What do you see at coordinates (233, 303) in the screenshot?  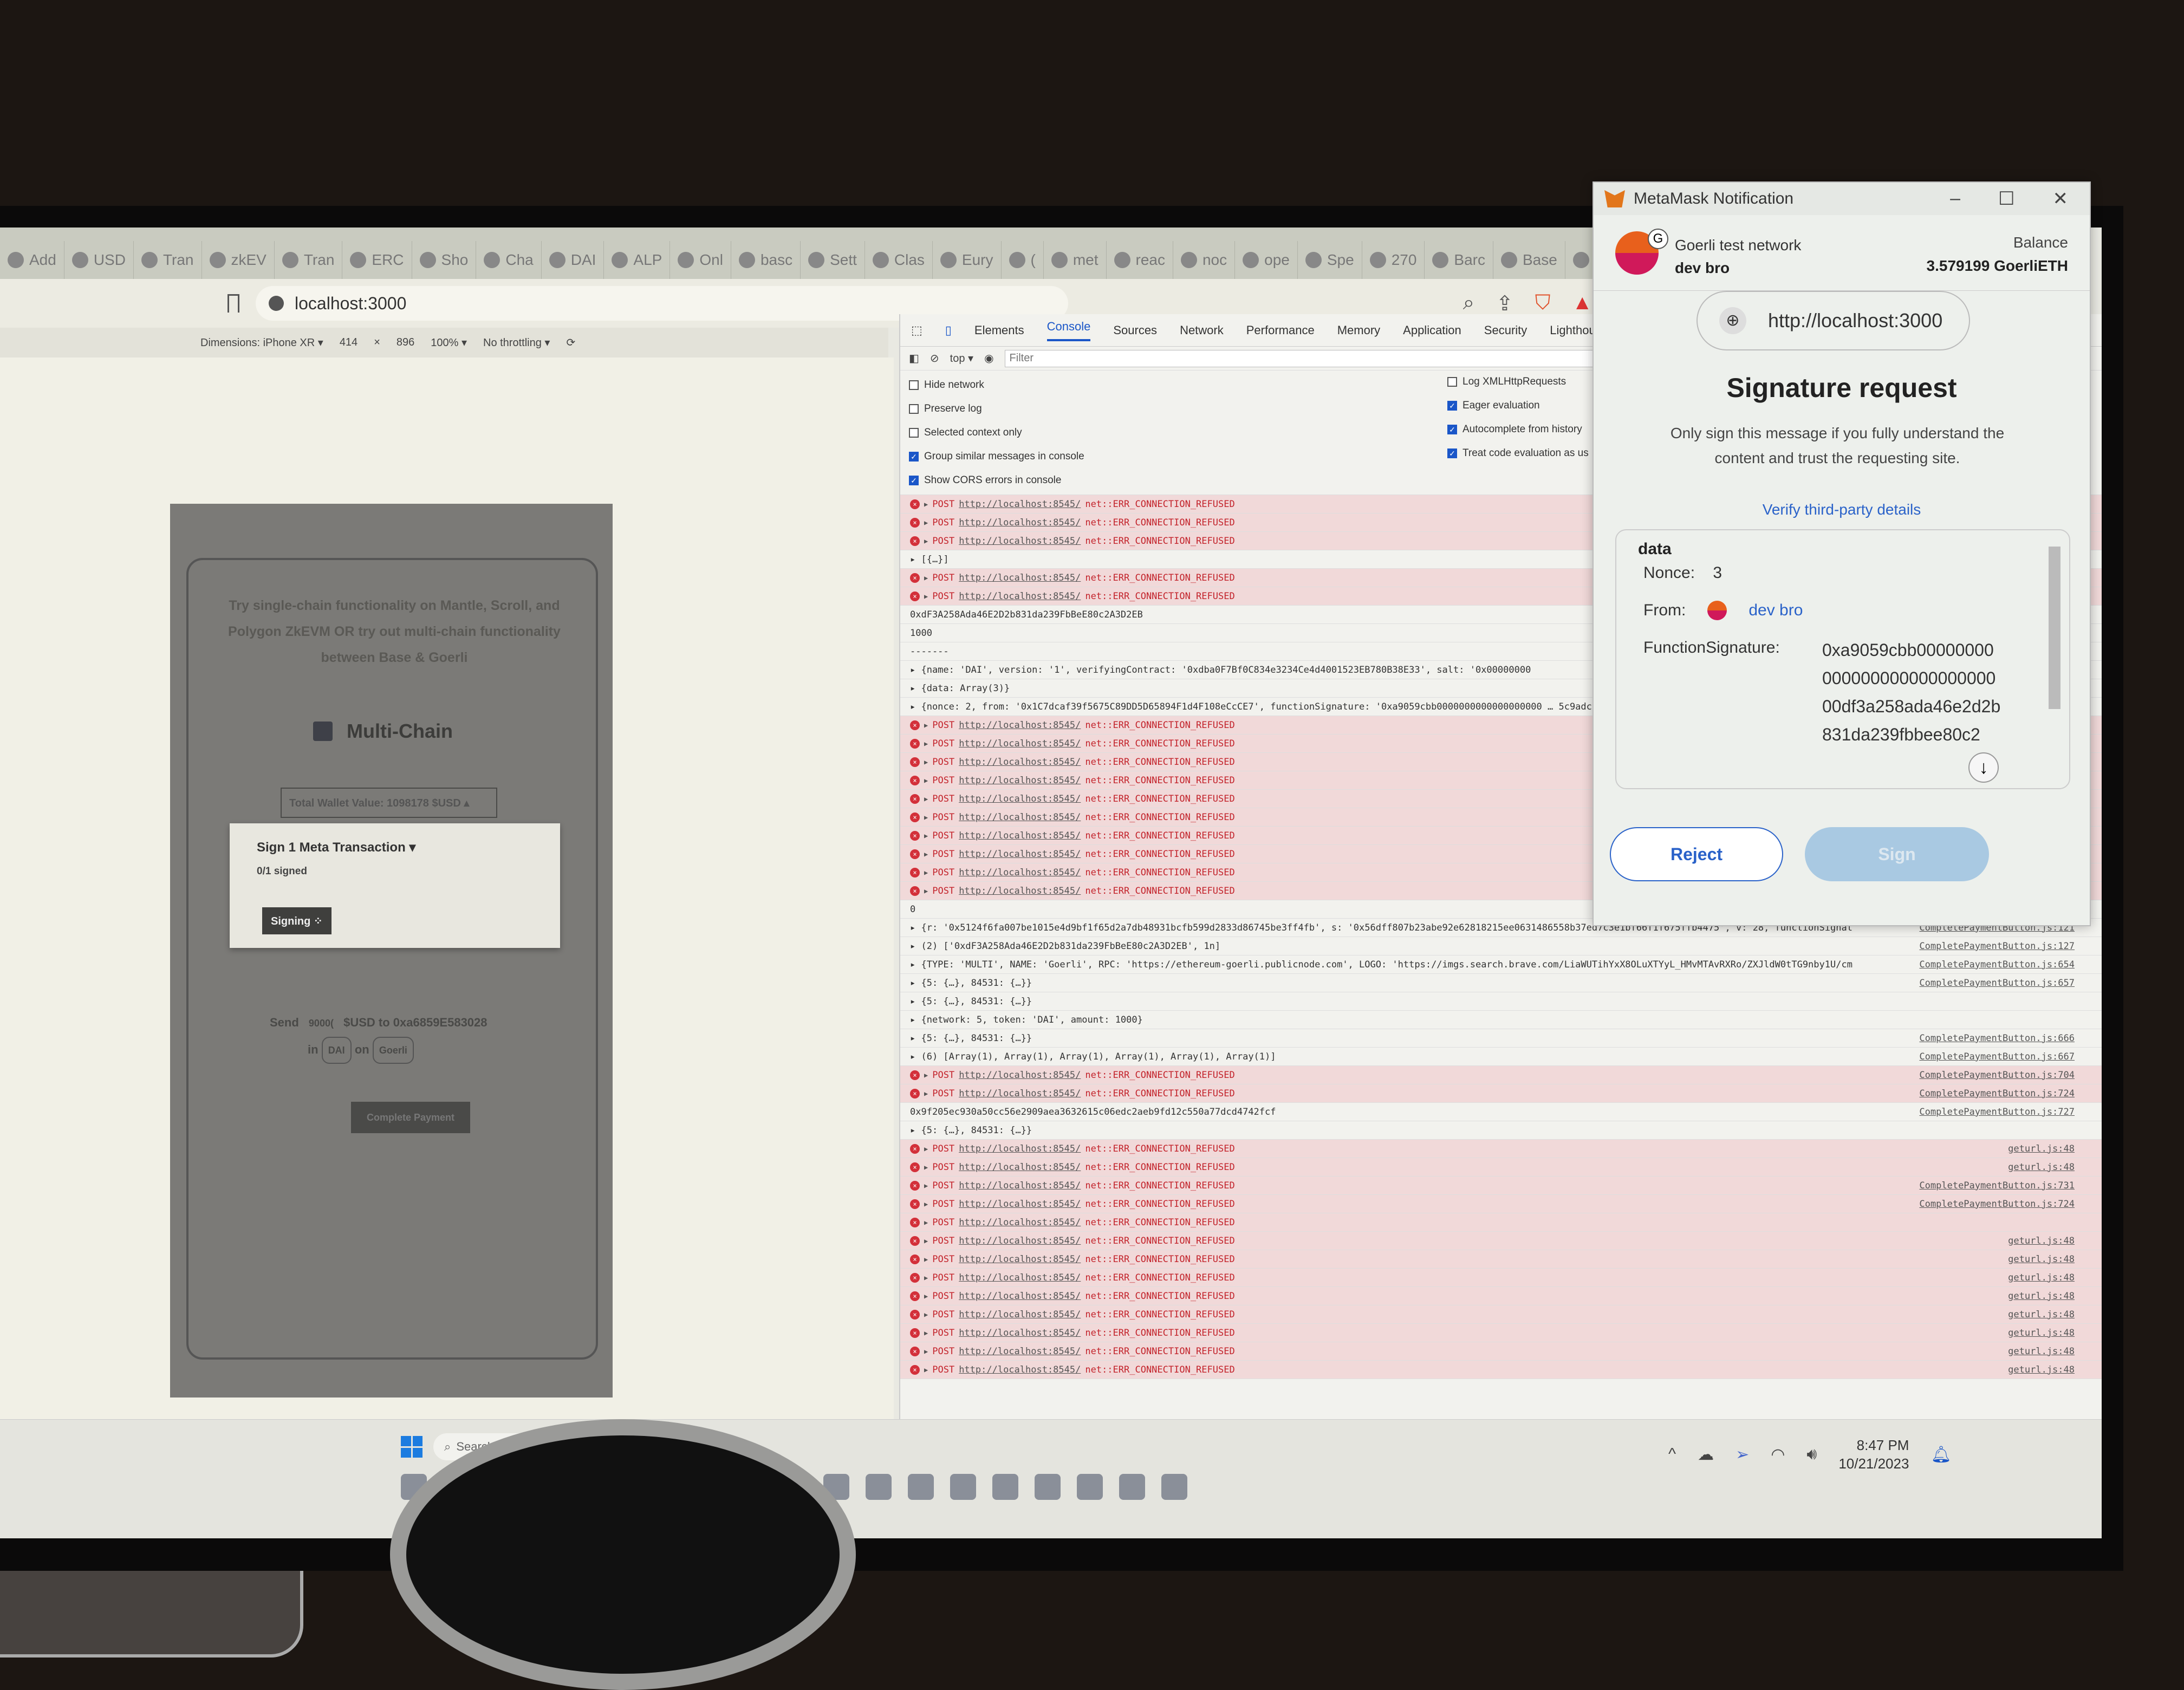 I see `bookmark-icon` at bounding box center [233, 303].